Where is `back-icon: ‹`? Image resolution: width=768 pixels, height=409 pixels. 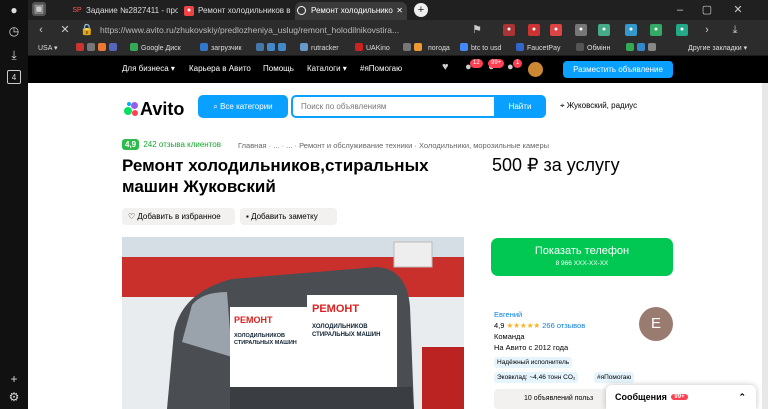 back-icon: ‹ is located at coordinates (41, 30).